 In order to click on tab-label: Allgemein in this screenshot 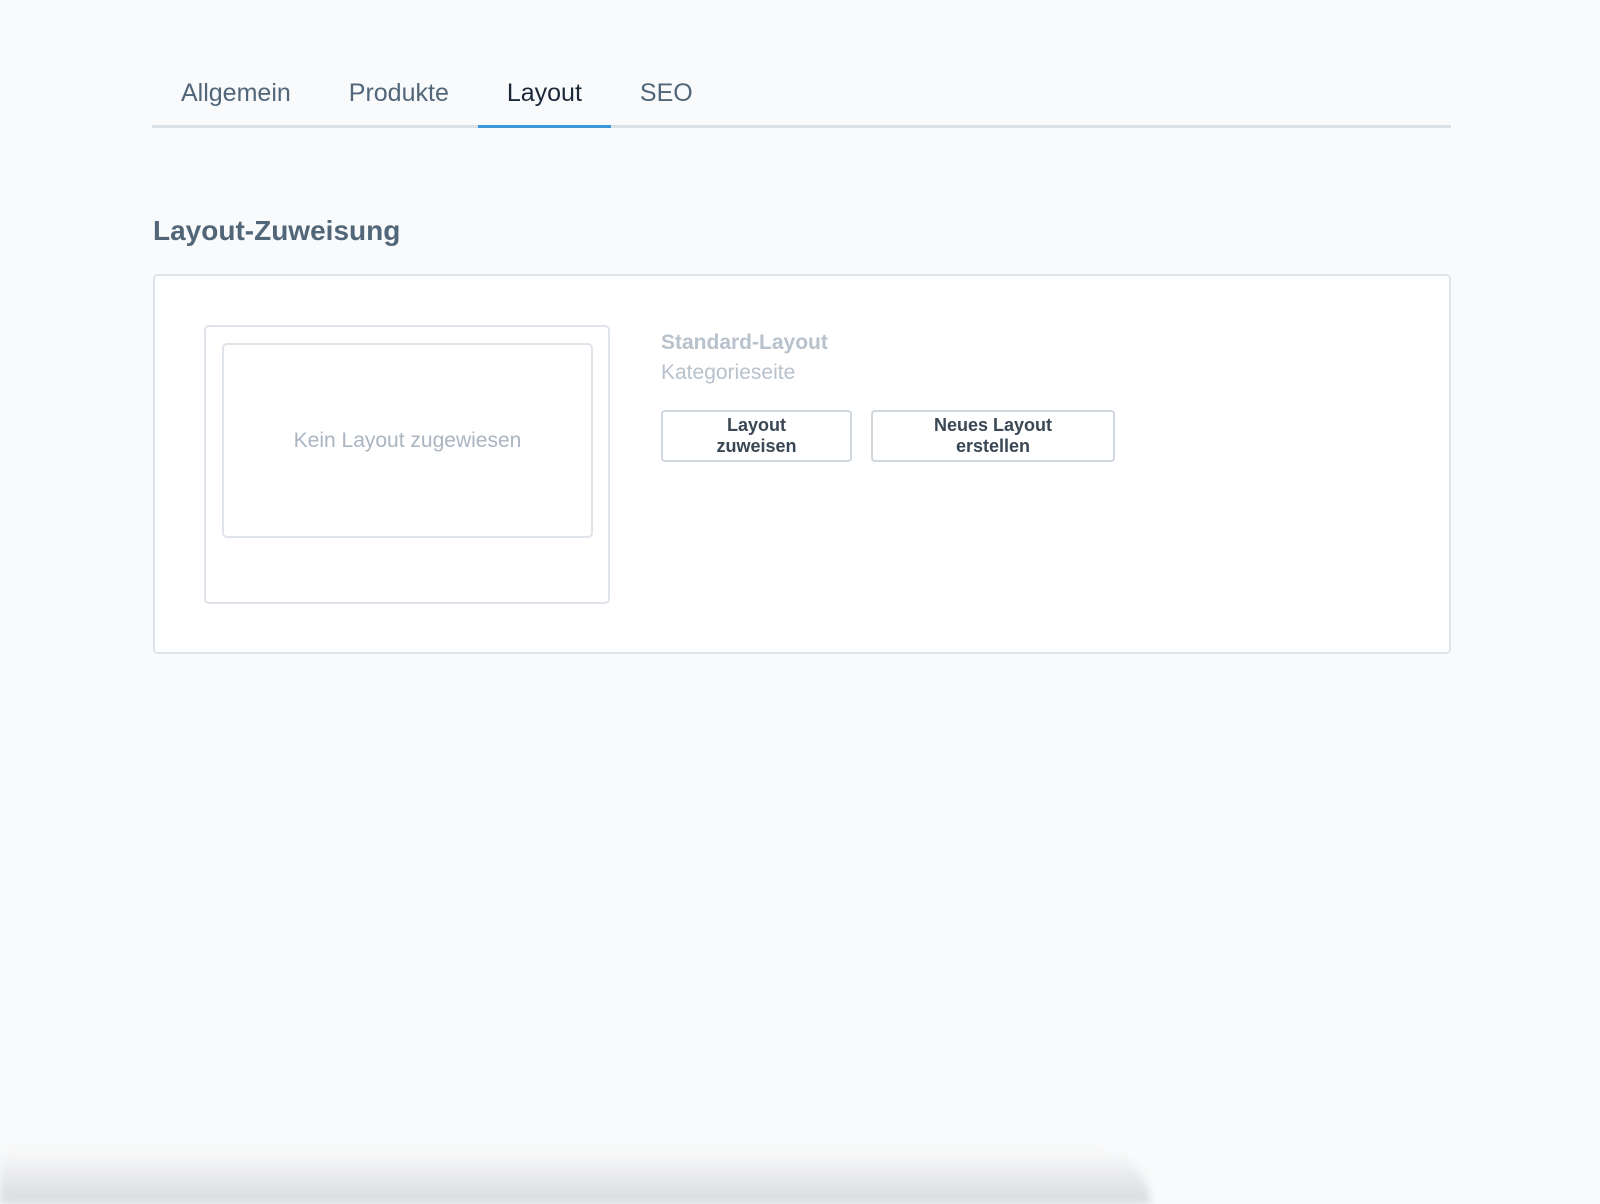, I will do `click(236, 93)`.